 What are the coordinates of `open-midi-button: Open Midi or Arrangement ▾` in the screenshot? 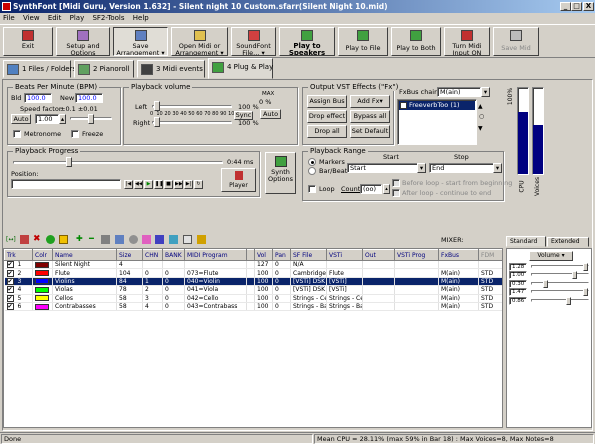 It's located at (199, 41).